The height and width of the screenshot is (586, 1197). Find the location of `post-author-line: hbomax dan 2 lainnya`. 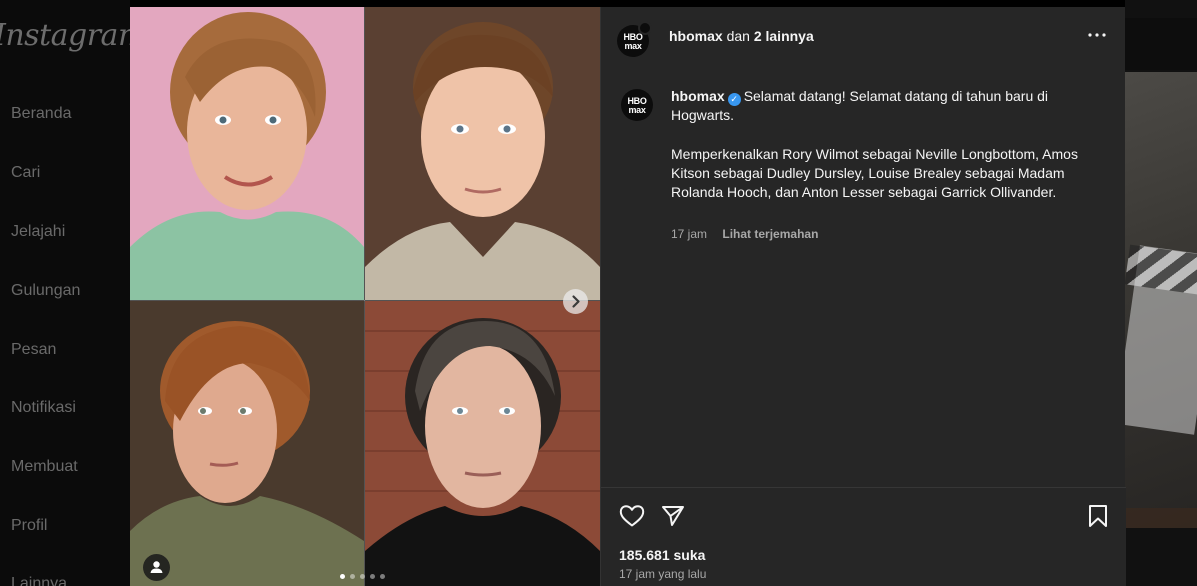

post-author-line: hbomax dan 2 lainnya is located at coordinates (741, 36).